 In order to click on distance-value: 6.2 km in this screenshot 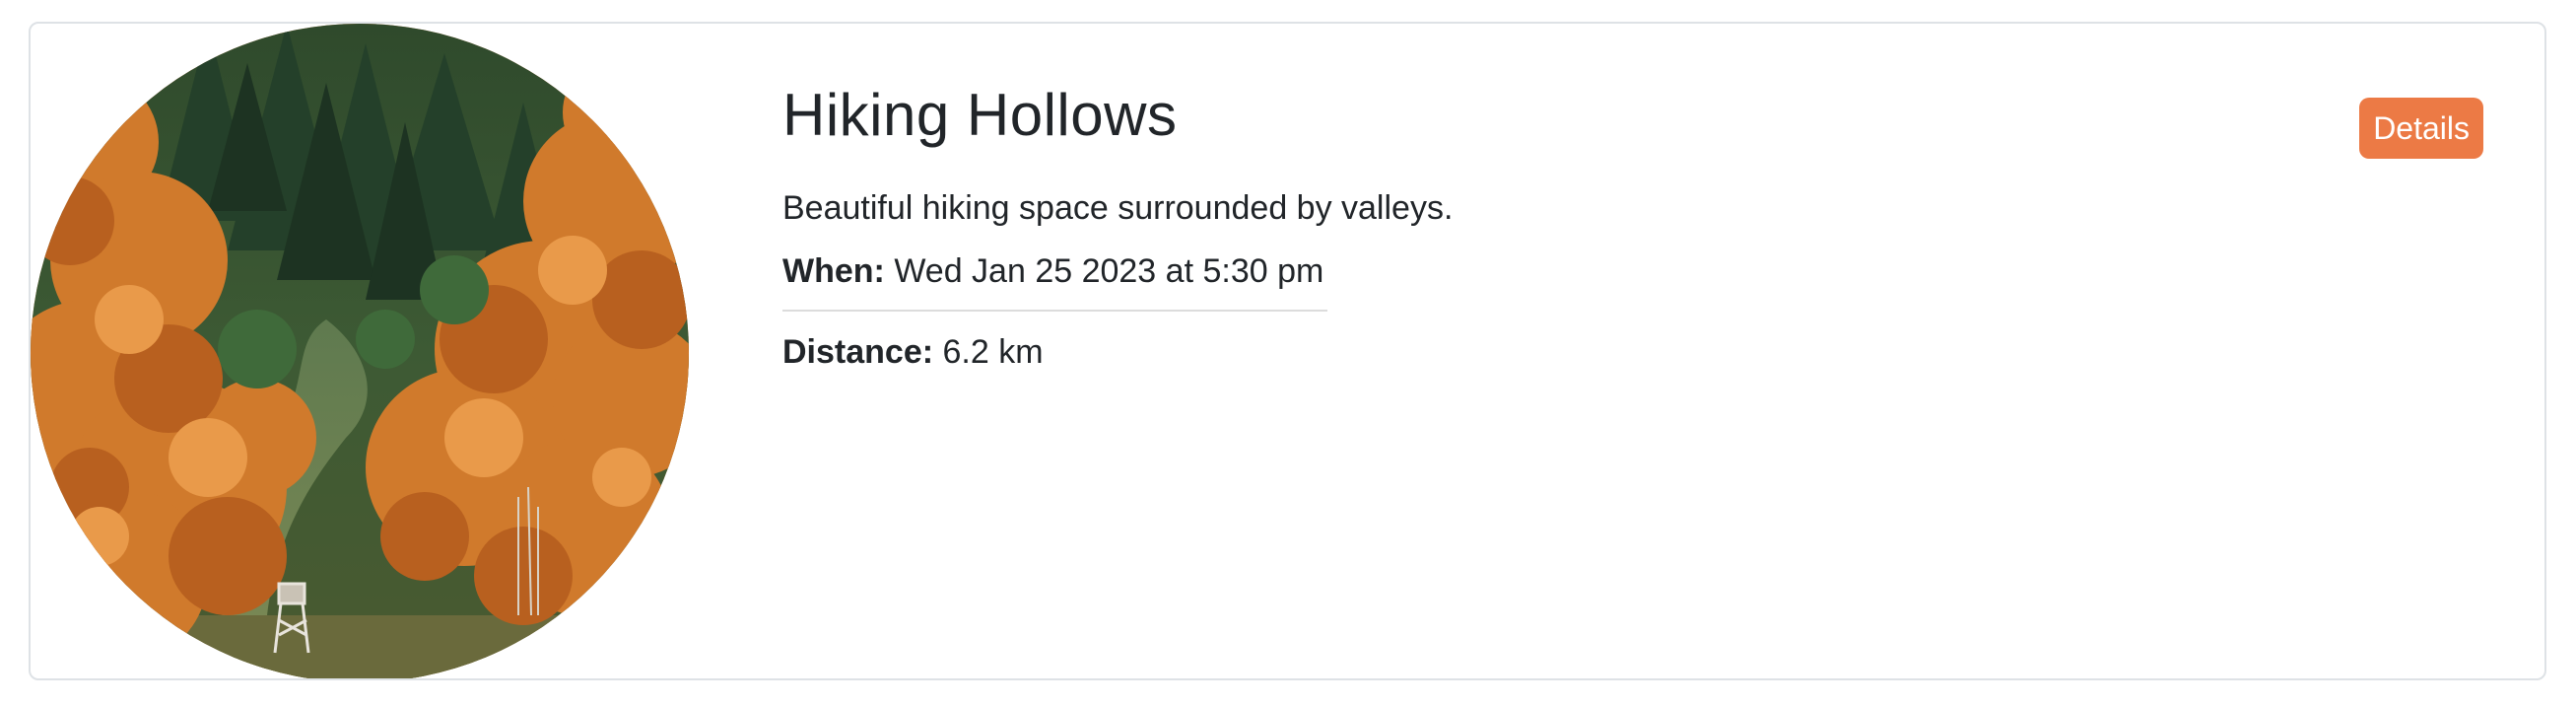, I will do `click(993, 352)`.